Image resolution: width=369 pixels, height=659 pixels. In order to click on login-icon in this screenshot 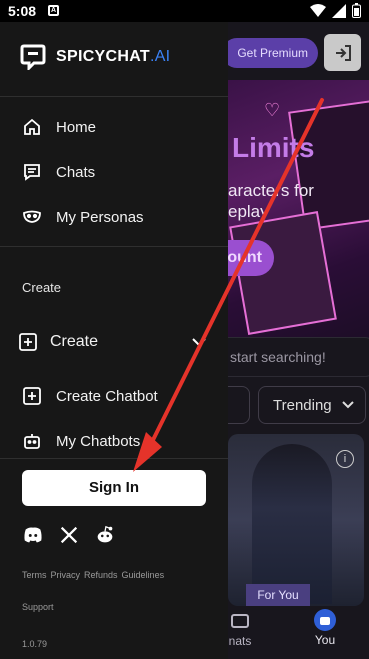, I will do `click(343, 52)`.